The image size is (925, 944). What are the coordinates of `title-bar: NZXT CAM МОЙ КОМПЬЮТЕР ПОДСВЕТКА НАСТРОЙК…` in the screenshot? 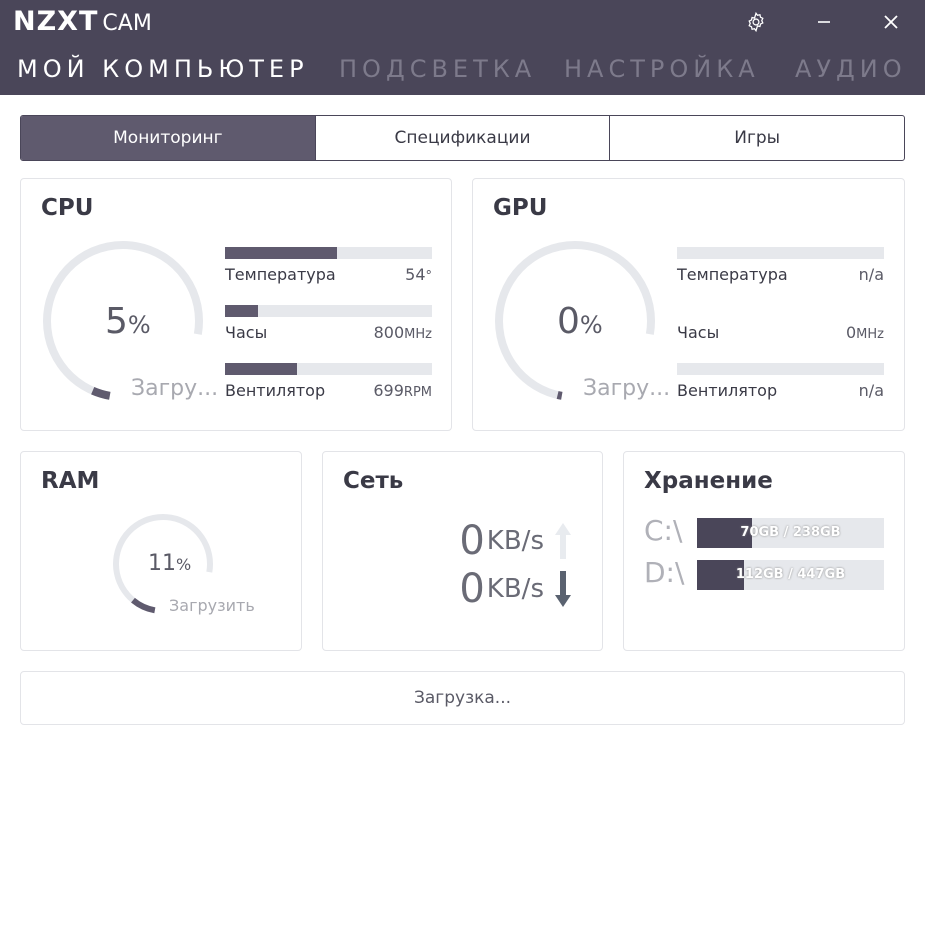 It's located at (462, 47).